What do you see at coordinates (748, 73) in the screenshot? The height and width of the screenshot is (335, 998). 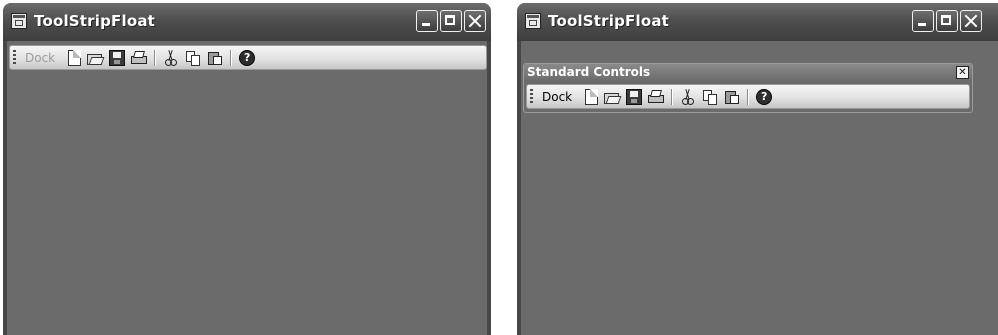 I see `floating-panel-header: Standard Controls ✕` at bounding box center [748, 73].